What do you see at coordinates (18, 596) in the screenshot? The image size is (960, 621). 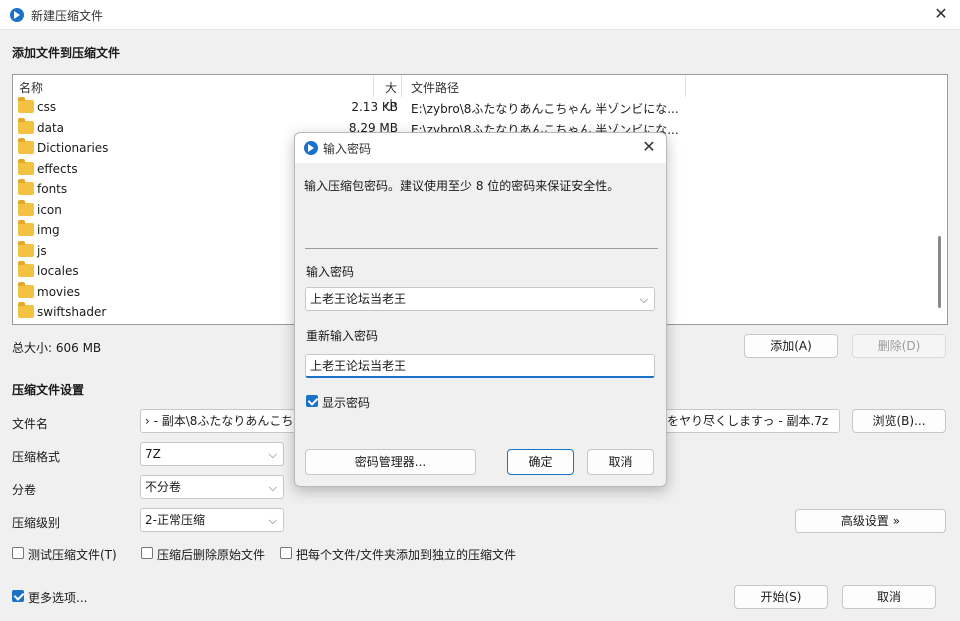 I see `more-options-checkbox` at bounding box center [18, 596].